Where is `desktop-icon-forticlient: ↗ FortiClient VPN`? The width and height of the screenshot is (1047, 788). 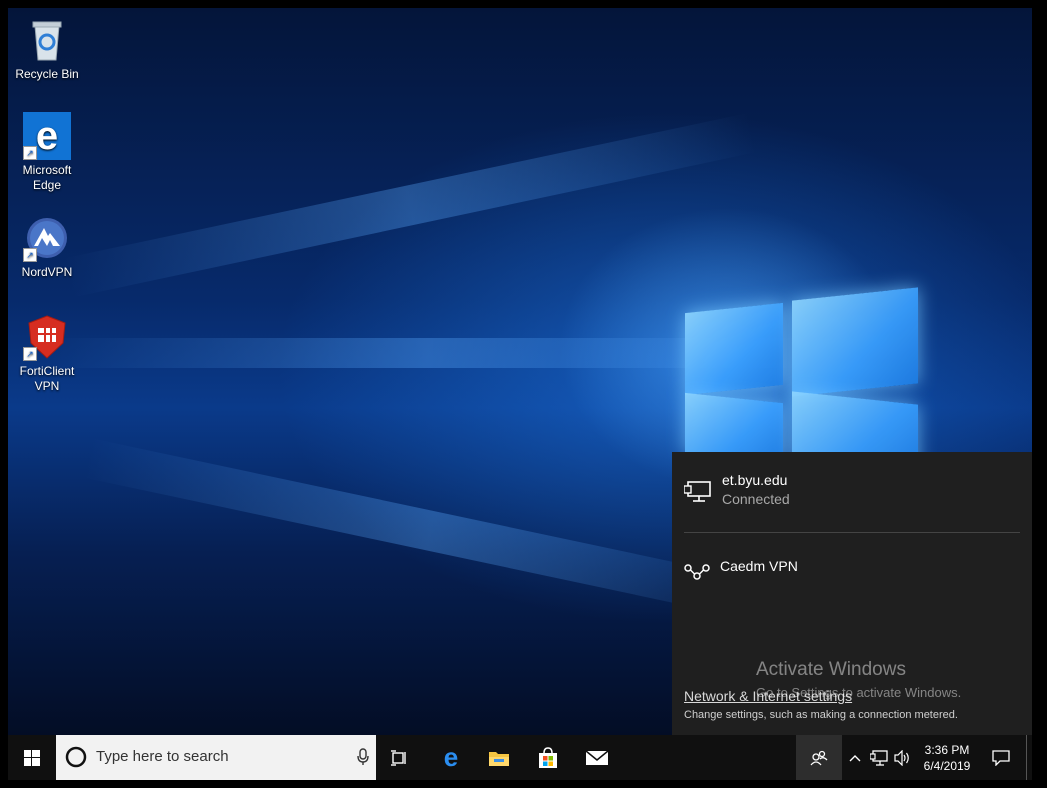
desktop-icon-forticlient: ↗ FortiClient VPN is located at coordinates (47, 353).